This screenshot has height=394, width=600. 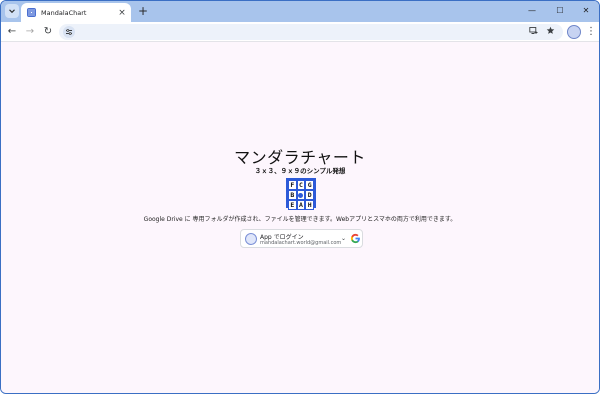 What do you see at coordinates (300, 171) in the screenshot?
I see `page-subtitle: ３ｘ３、９ｘ９のシンプル発想` at bounding box center [300, 171].